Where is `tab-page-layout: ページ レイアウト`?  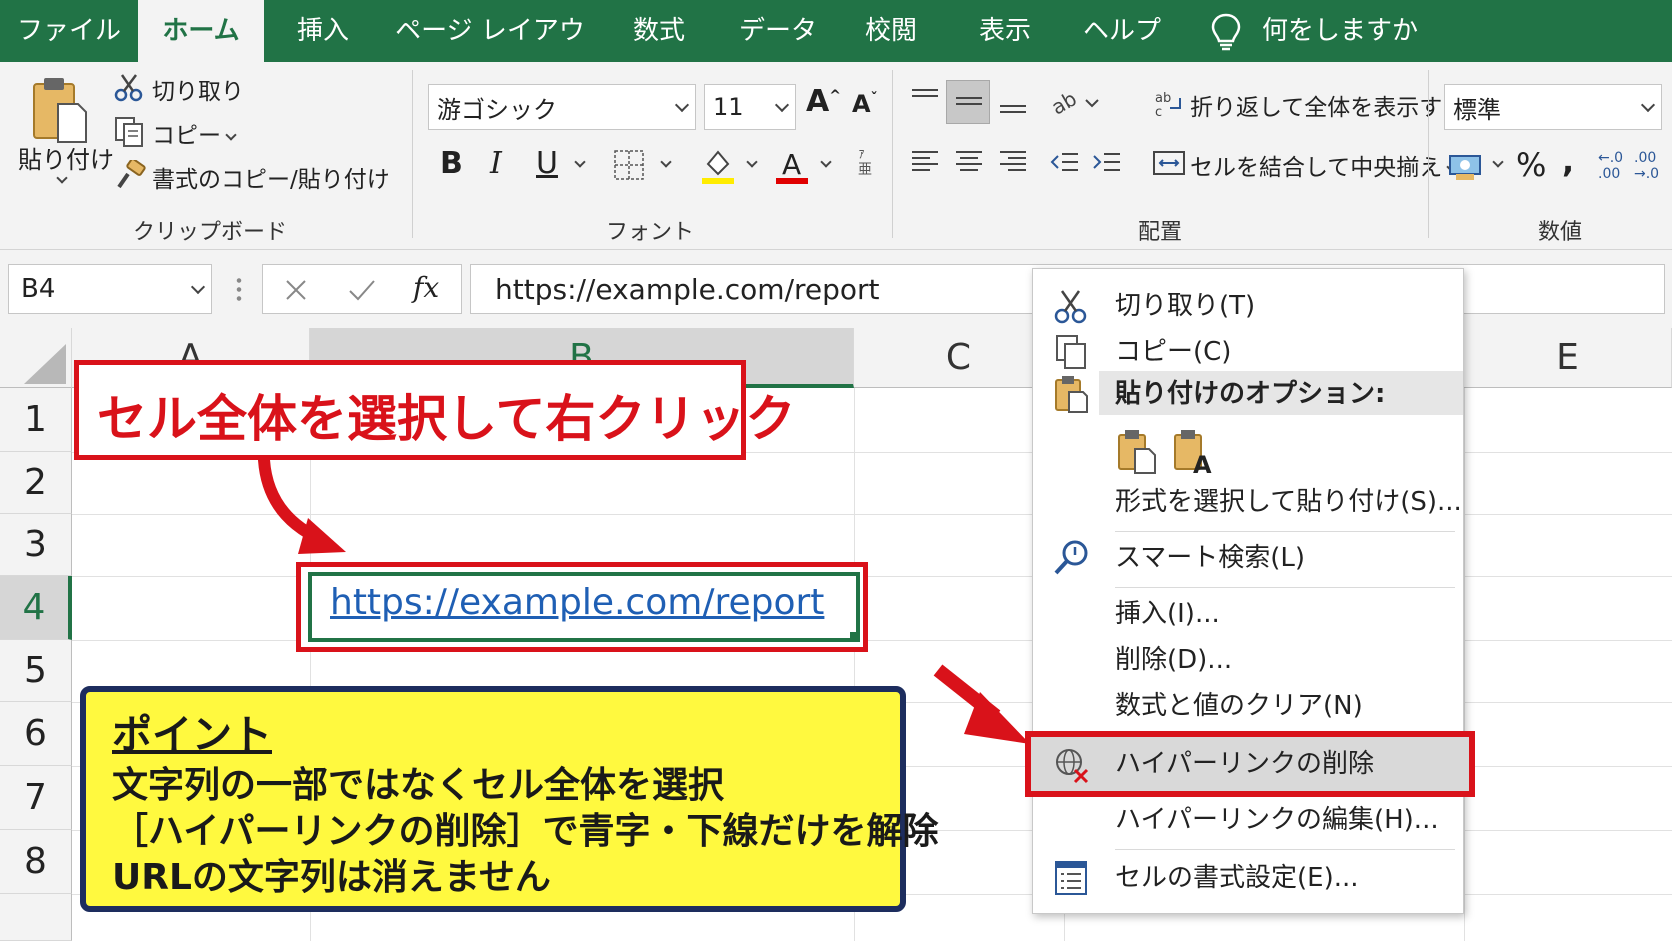 tab-page-layout: ページ レイアウト is located at coordinates (490, 54).